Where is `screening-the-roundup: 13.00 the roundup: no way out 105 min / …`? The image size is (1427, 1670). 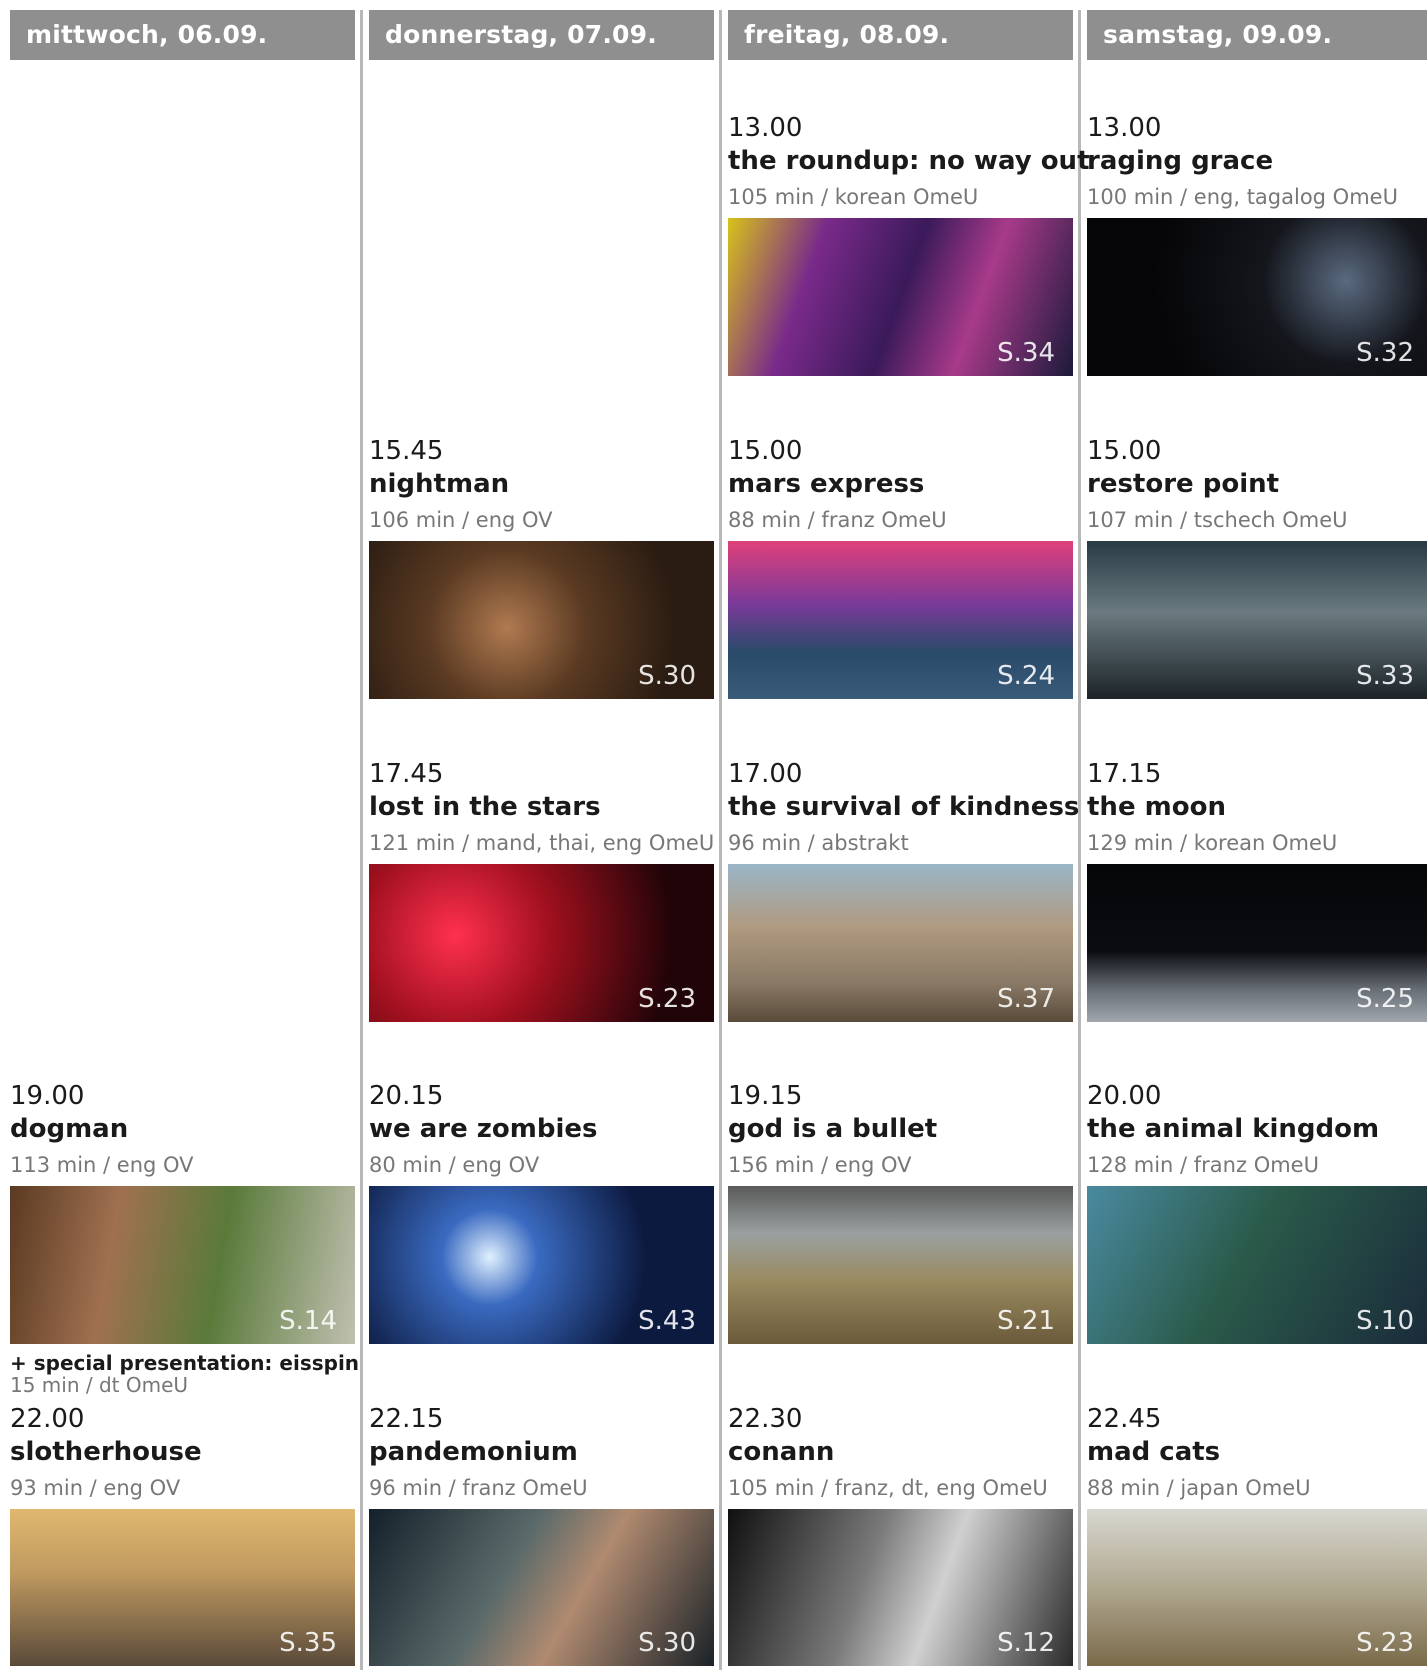 screening-the-roundup: 13.00 the roundup: no way out 105 min / … is located at coordinates (909, 244).